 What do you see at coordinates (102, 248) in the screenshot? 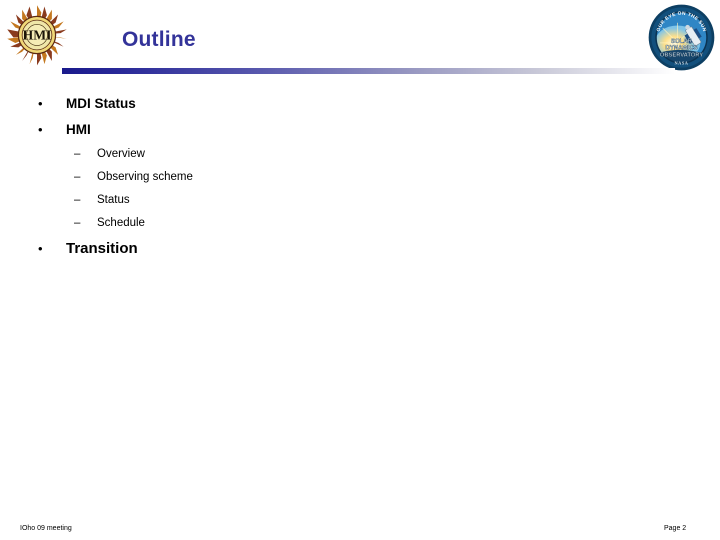
I see `list-item-label: Transition` at bounding box center [102, 248].